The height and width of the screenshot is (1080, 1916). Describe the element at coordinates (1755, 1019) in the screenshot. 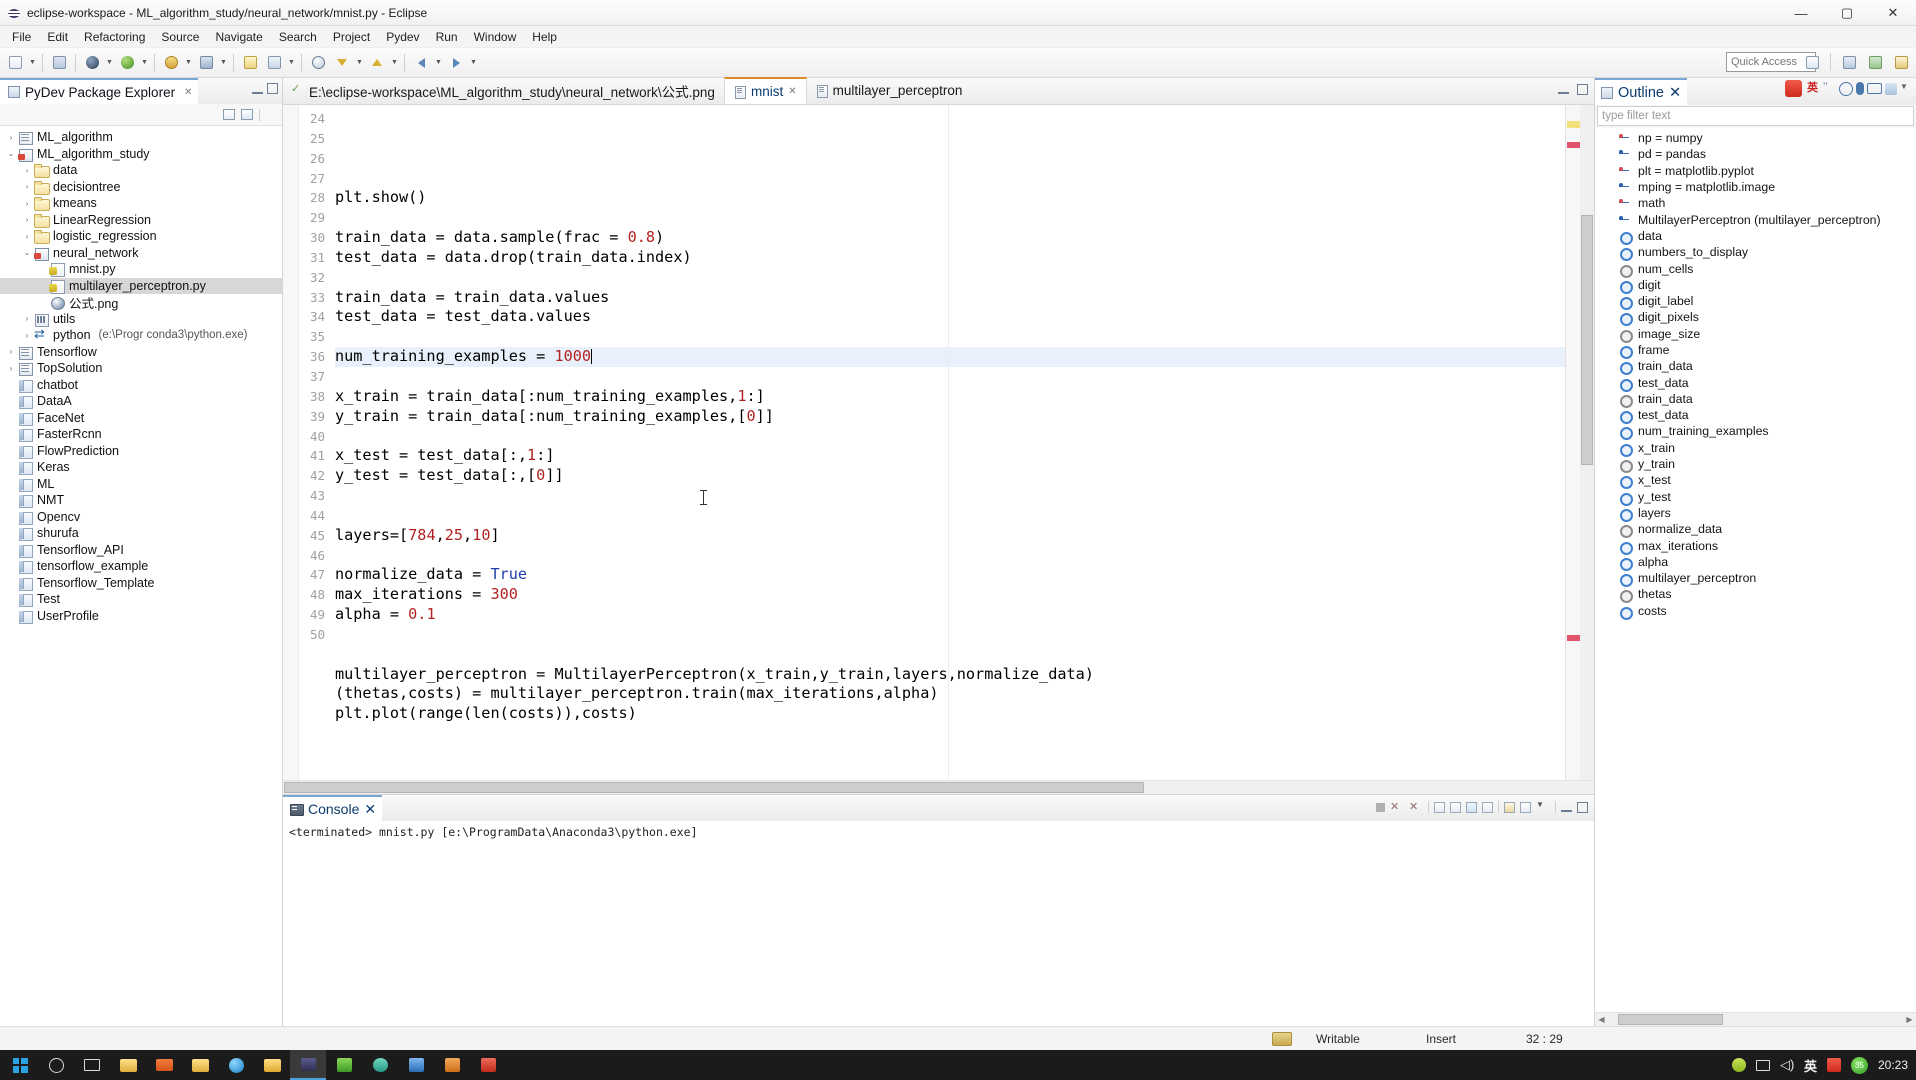

I see `outline-horizontal-scrollbar: ◀ ▶` at that location.